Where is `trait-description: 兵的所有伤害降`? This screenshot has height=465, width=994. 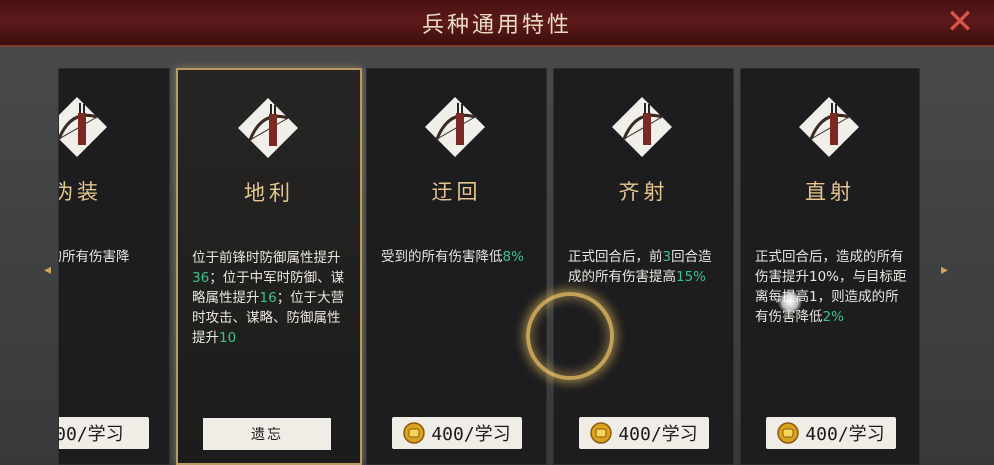 trait-description: 兵的所有伤害降 is located at coordinates (114, 257).